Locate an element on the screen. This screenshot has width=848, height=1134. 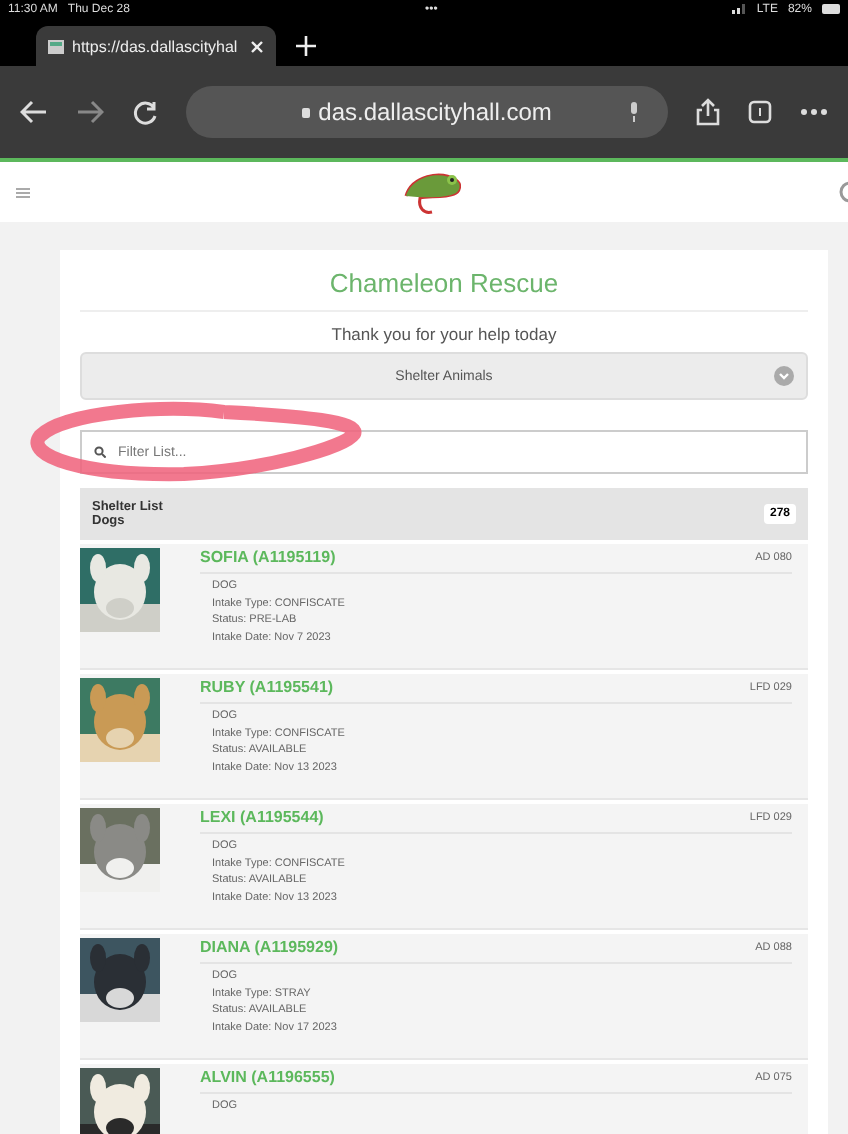
subtitle: Thank you for your help today is located at coordinates (444, 335).